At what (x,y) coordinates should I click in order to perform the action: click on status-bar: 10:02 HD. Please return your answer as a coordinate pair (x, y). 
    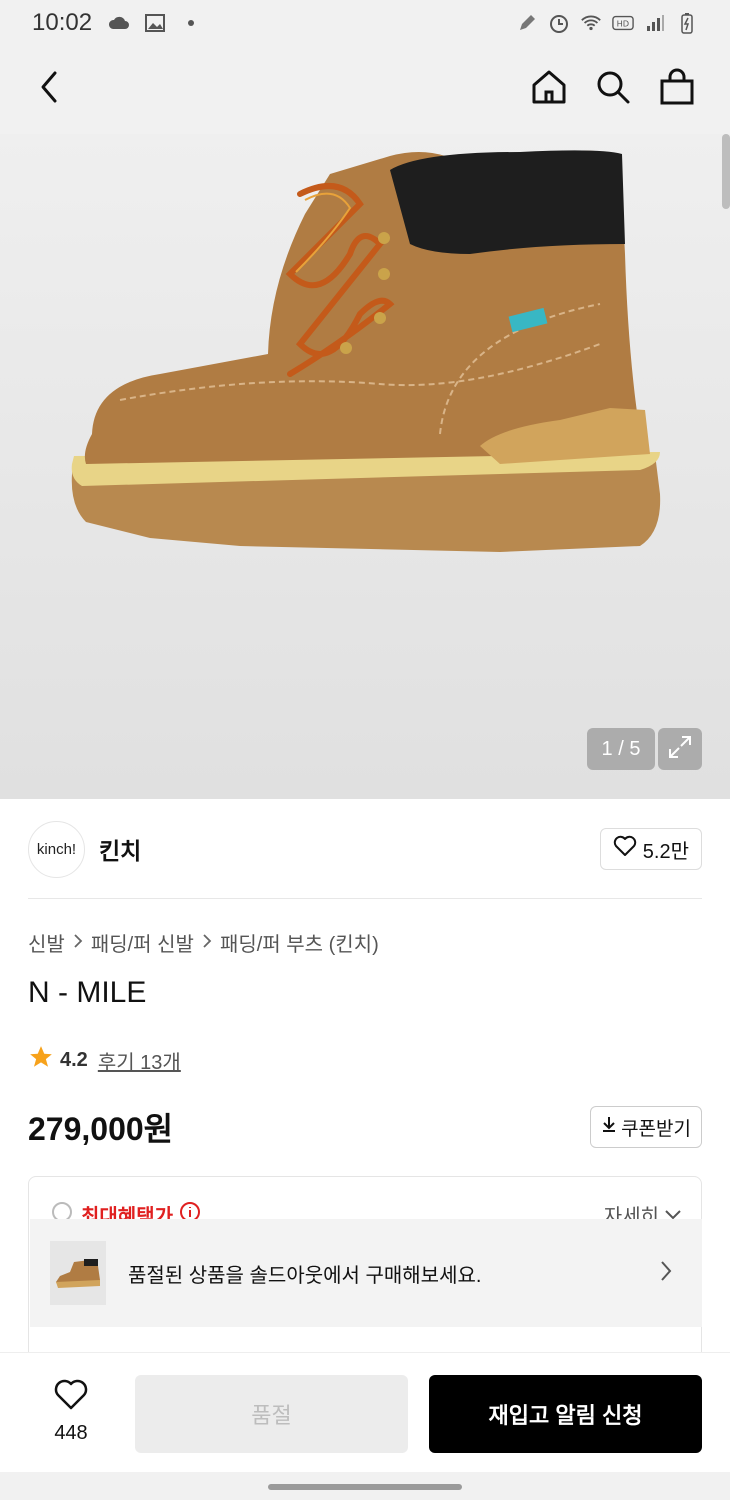
    Looking at the image, I should click on (365, 23).